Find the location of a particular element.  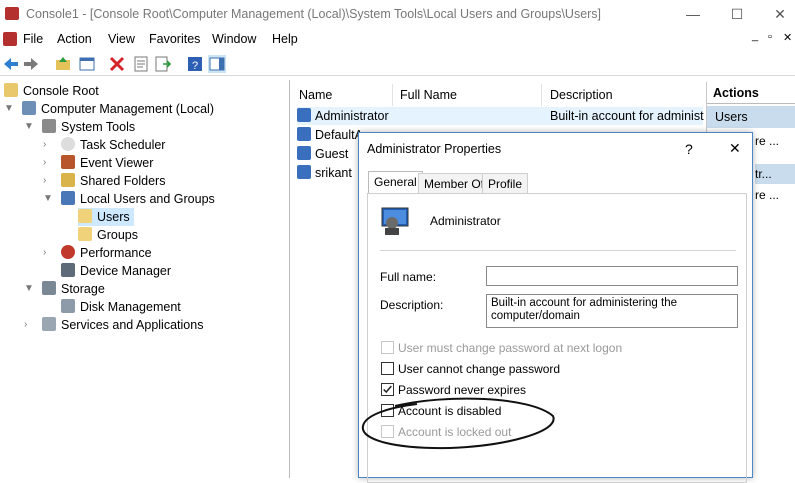

show-hide-tree-icon is located at coordinates (87, 64).